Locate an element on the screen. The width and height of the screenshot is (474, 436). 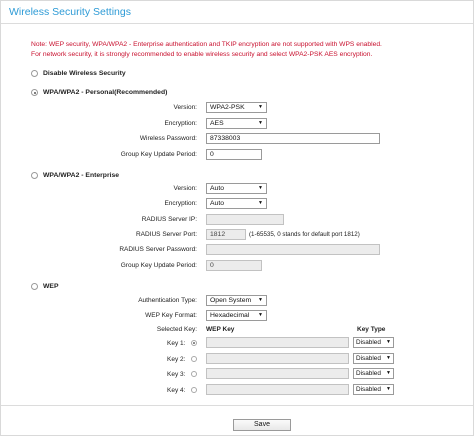
radius-password-label: RADIUS Server Password: is located at coordinates (158, 249).